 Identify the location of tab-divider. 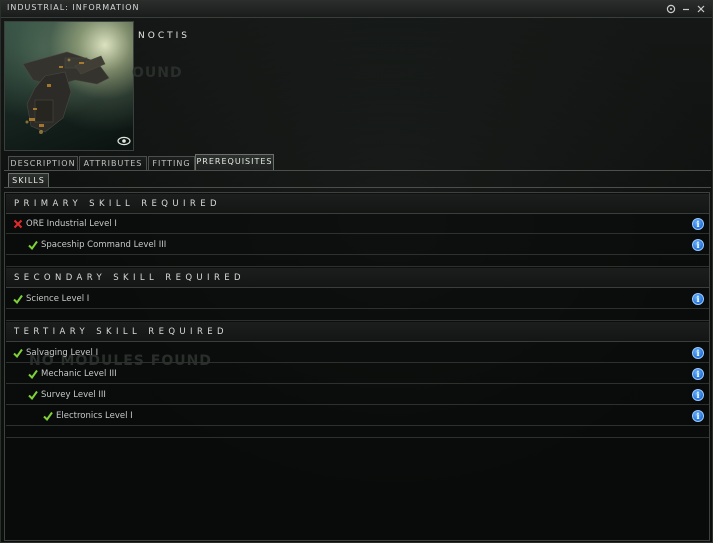
(357, 170).